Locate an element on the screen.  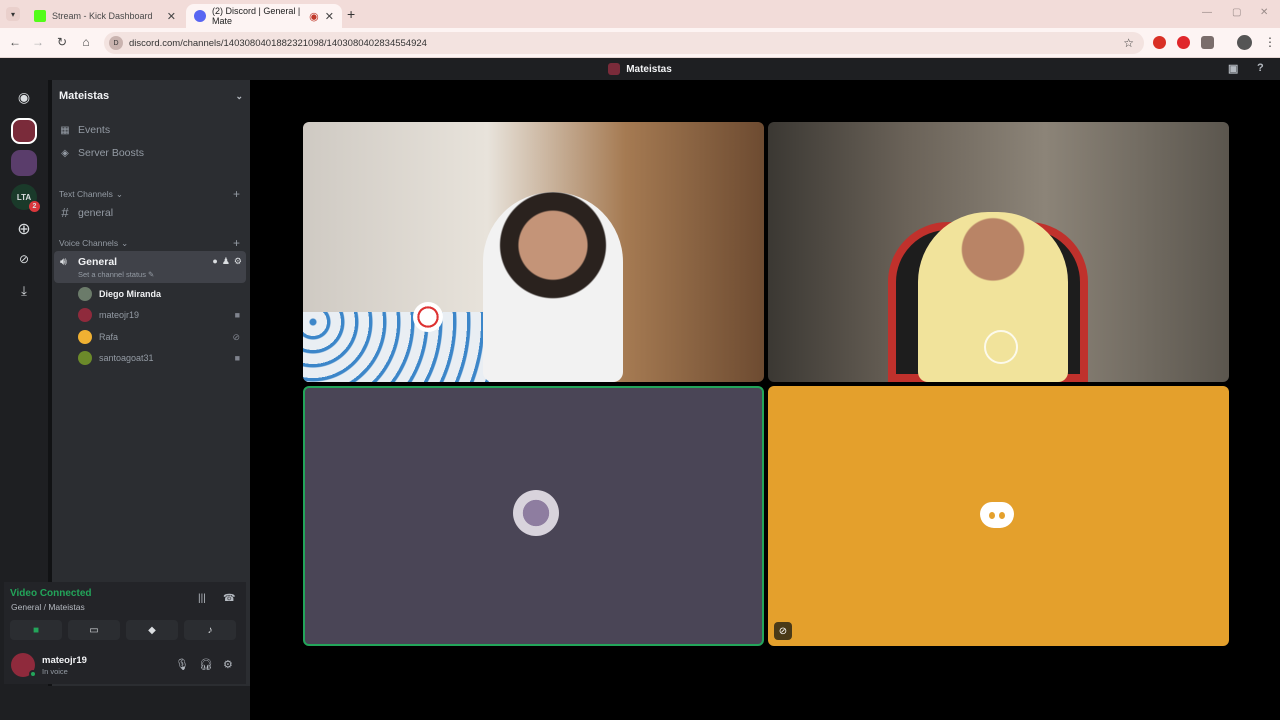
activity-button: ◆ is located at coordinates (152, 630).